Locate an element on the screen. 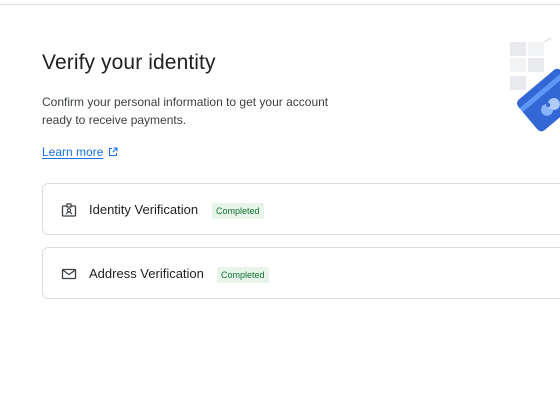  address-status-badge: Completed is located at coordinates (243, 275).